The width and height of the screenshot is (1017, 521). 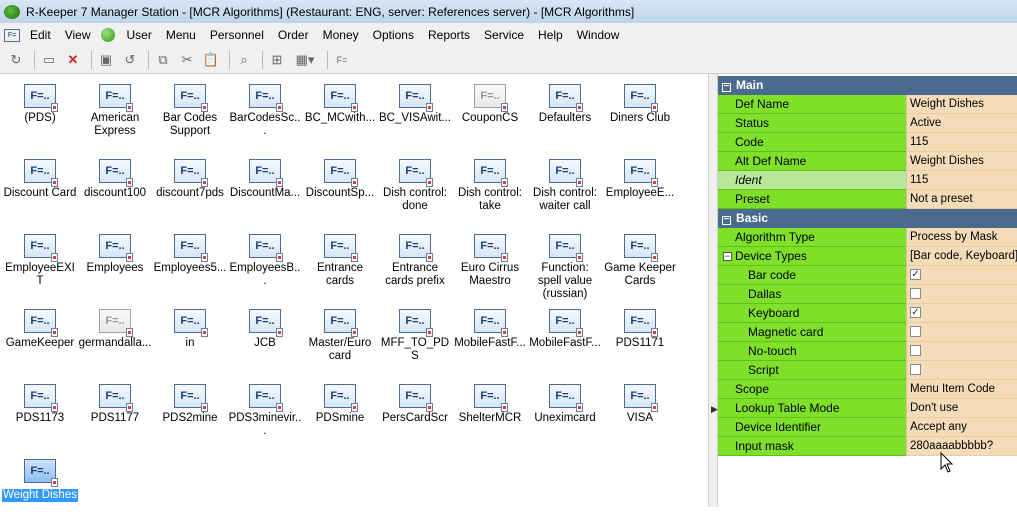 What do you see at coordinates (640, 336) in the screenshot?
I see `algorithm-item: F=.. PDS1171` at bounding box center [640, 336].